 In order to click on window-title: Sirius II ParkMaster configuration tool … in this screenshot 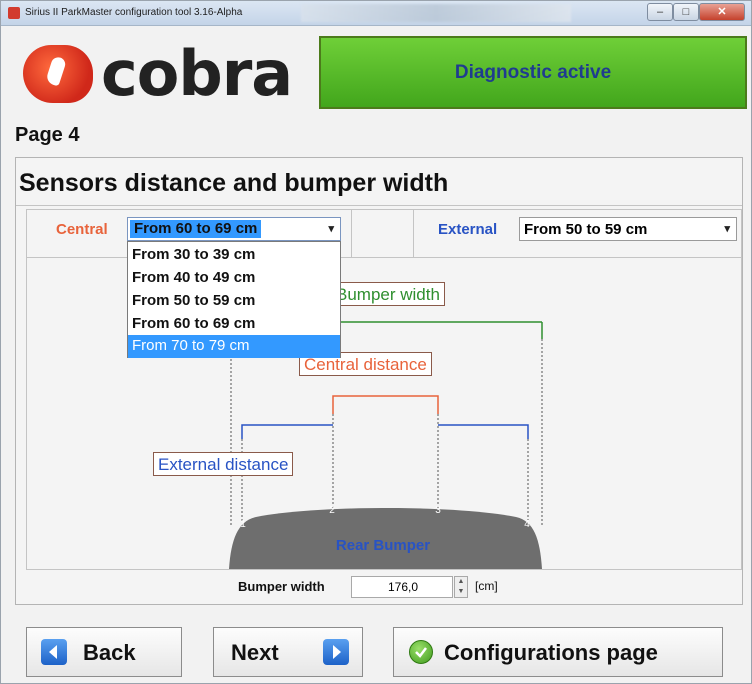, I will do `click(134, 12)`.